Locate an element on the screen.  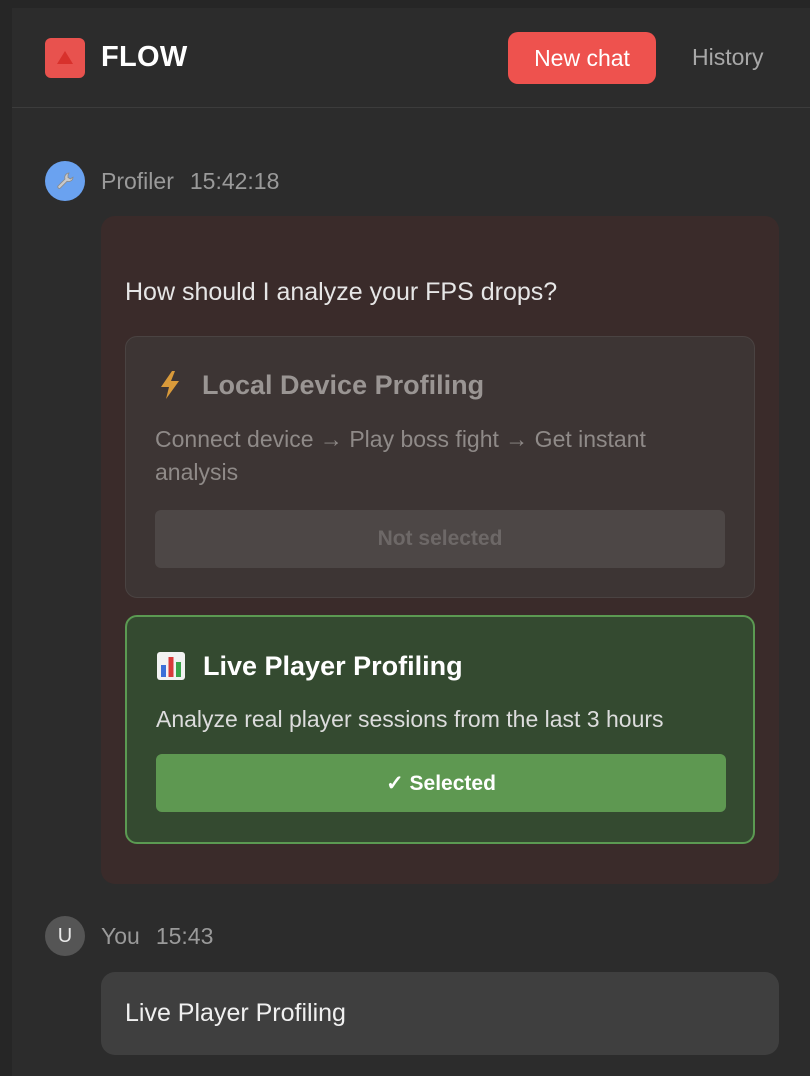
wrench-icon is located at coordinates (65, 180).